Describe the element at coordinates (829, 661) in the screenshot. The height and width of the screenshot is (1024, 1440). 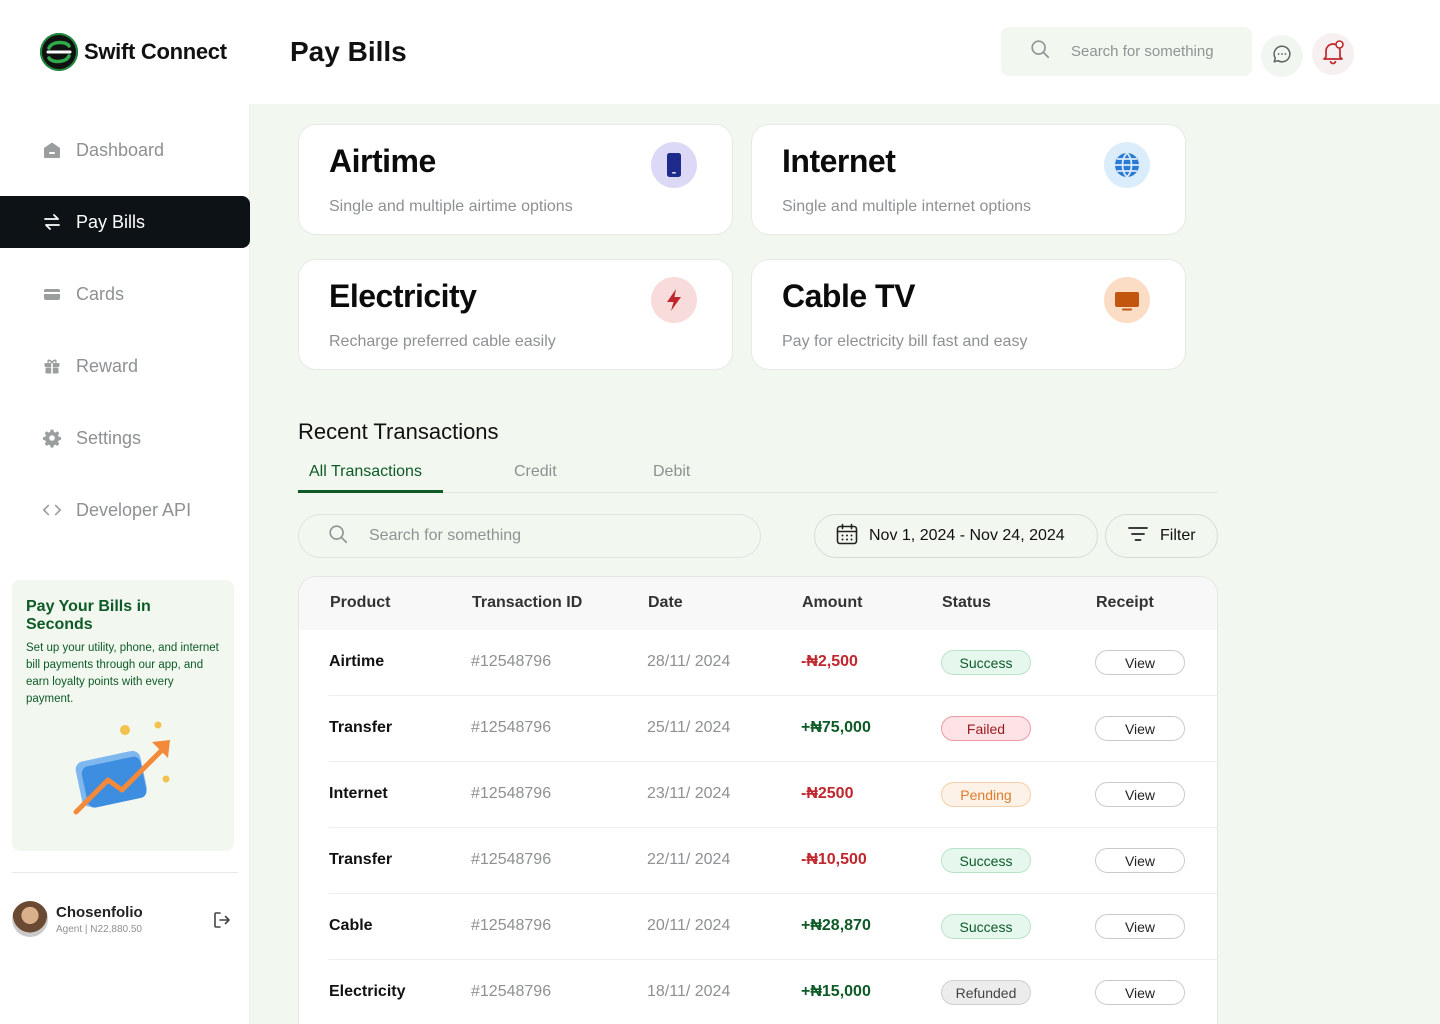
I see `amount-cell: -₦2,500` at that location.